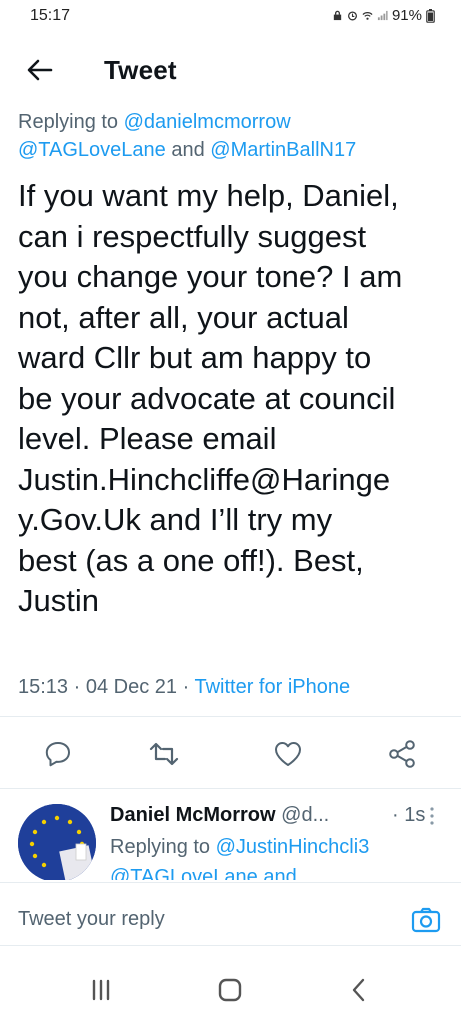 The width and height of the screenshot is (461, 1024). I want to click on status-icons: 91%, so click(383, 15).